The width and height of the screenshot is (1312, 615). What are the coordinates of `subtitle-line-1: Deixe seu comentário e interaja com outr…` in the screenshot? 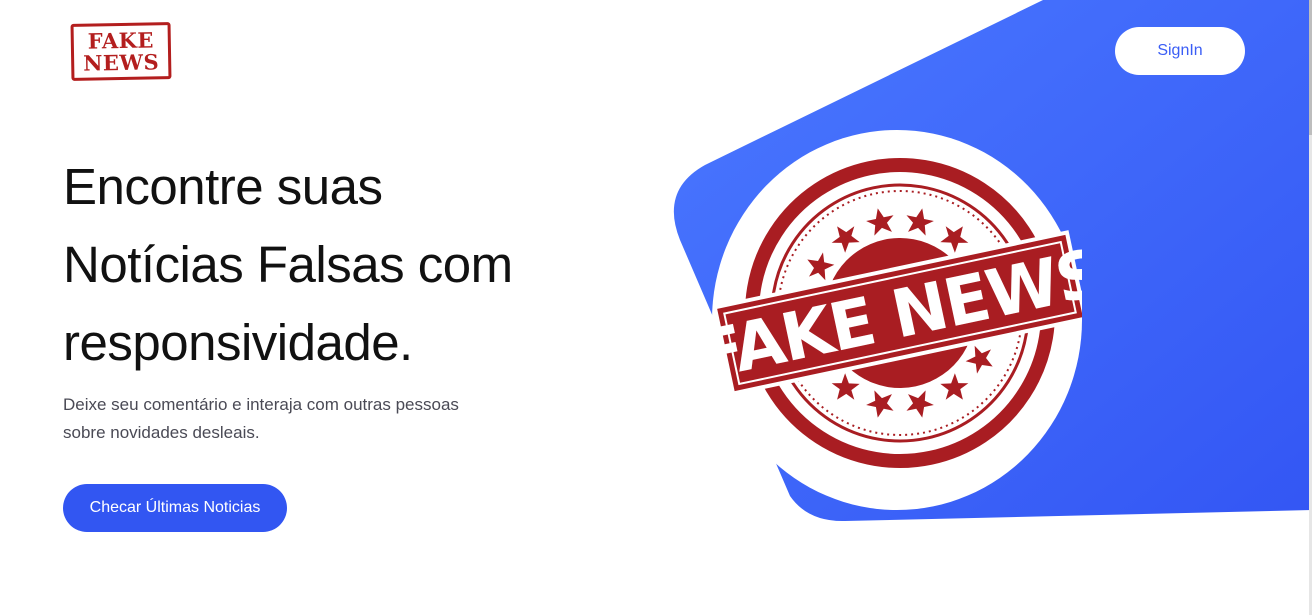 It's located at (261, 404).